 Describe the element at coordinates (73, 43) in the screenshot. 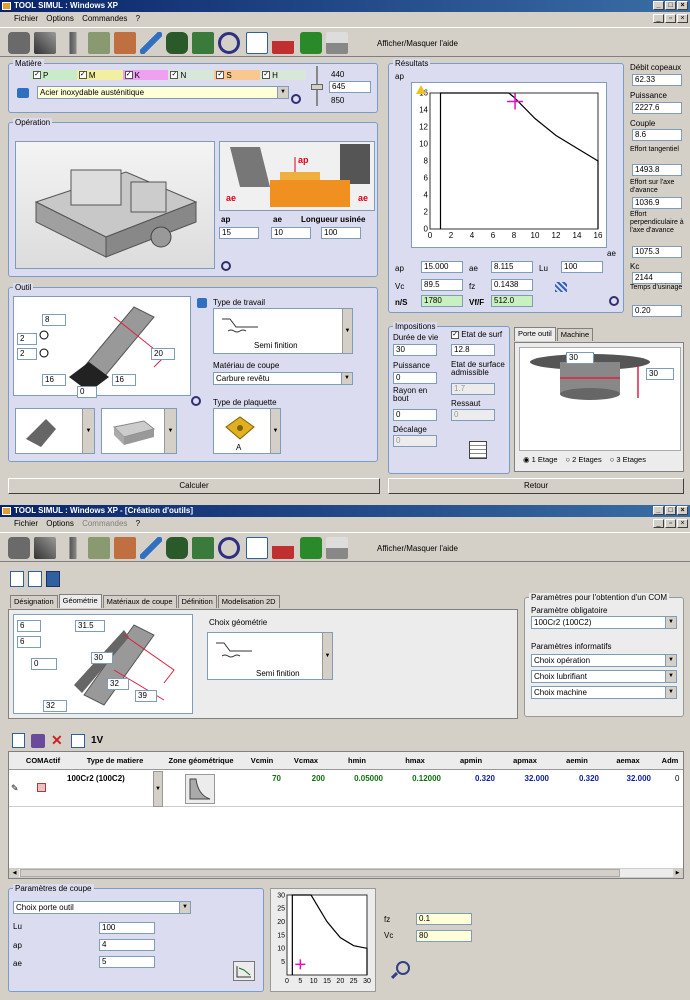

I see `end-mill-icon` at that location.